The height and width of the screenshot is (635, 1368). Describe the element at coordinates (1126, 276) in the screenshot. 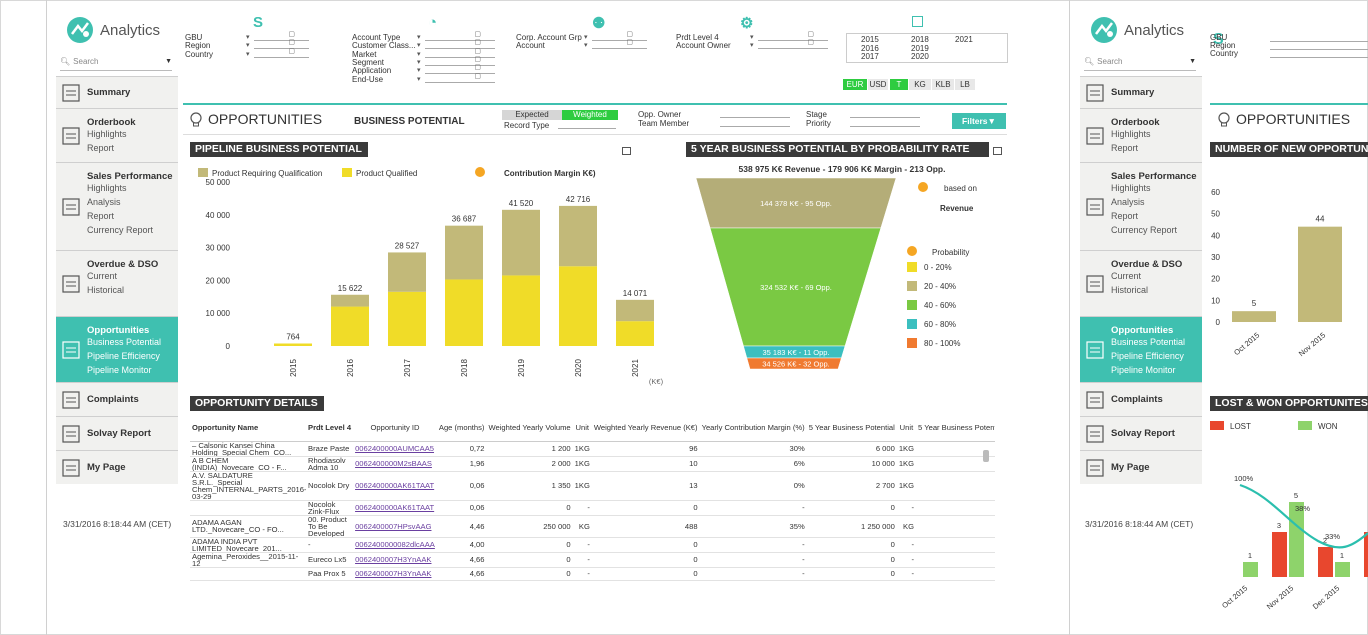

I see `nav-item-current: Current` at that location.